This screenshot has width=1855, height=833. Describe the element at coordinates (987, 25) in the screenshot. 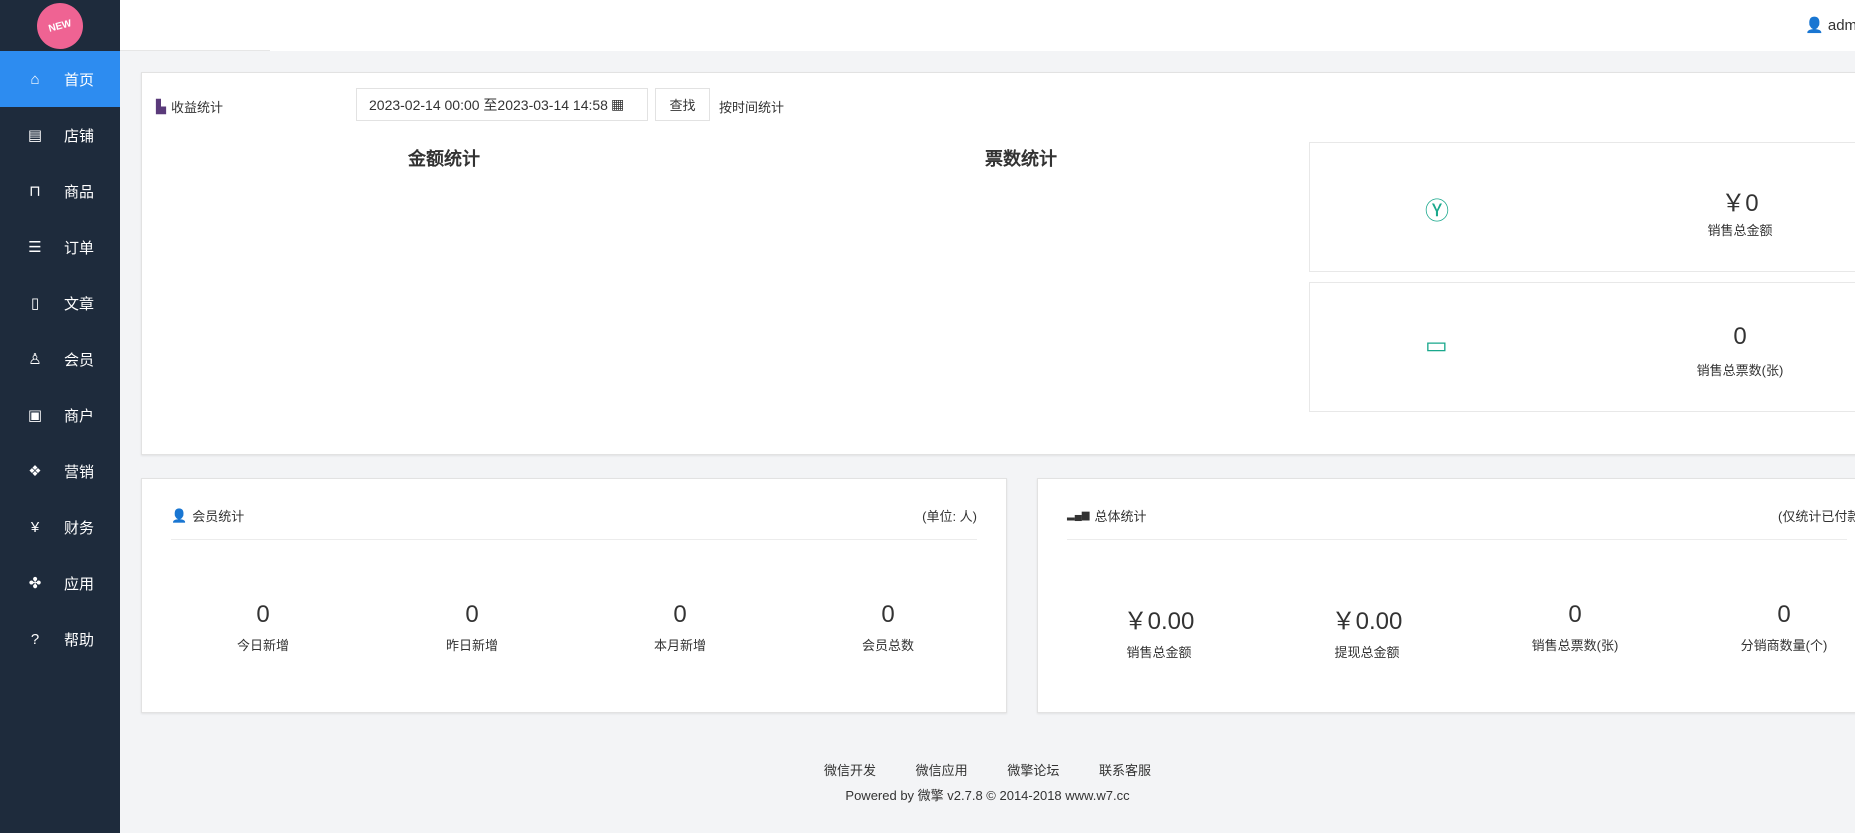

I see `top-header: 👤 admin` at that location.